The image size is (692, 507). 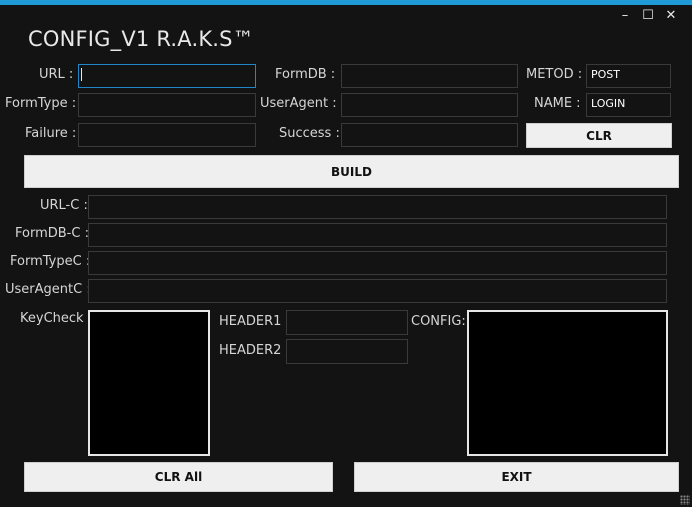 What do you see at coordinates (178, 477) in the screenshot?
I see `clr-all-button: CLR All` at bounding box center [178, 477].